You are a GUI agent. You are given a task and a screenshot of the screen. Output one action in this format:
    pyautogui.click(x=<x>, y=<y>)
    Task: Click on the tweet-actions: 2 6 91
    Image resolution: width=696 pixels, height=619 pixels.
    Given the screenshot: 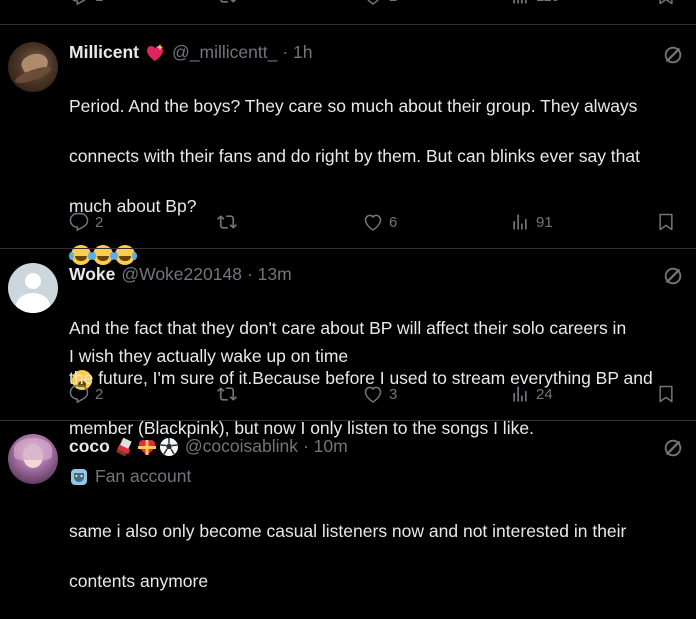 What is the action you would take?
    pyautogui.click(x=348, y=223)
    